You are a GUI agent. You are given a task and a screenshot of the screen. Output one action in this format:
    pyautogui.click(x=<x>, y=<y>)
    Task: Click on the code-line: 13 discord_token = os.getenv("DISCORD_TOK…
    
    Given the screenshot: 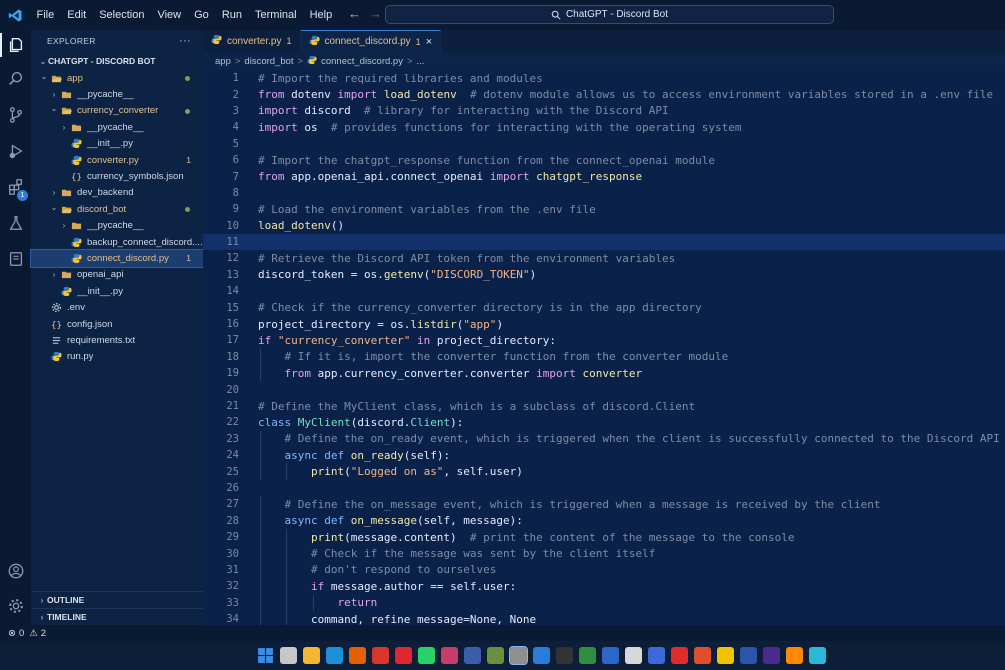 What is the action you would take?
    pyautogui.click(x=604, y=275)
    